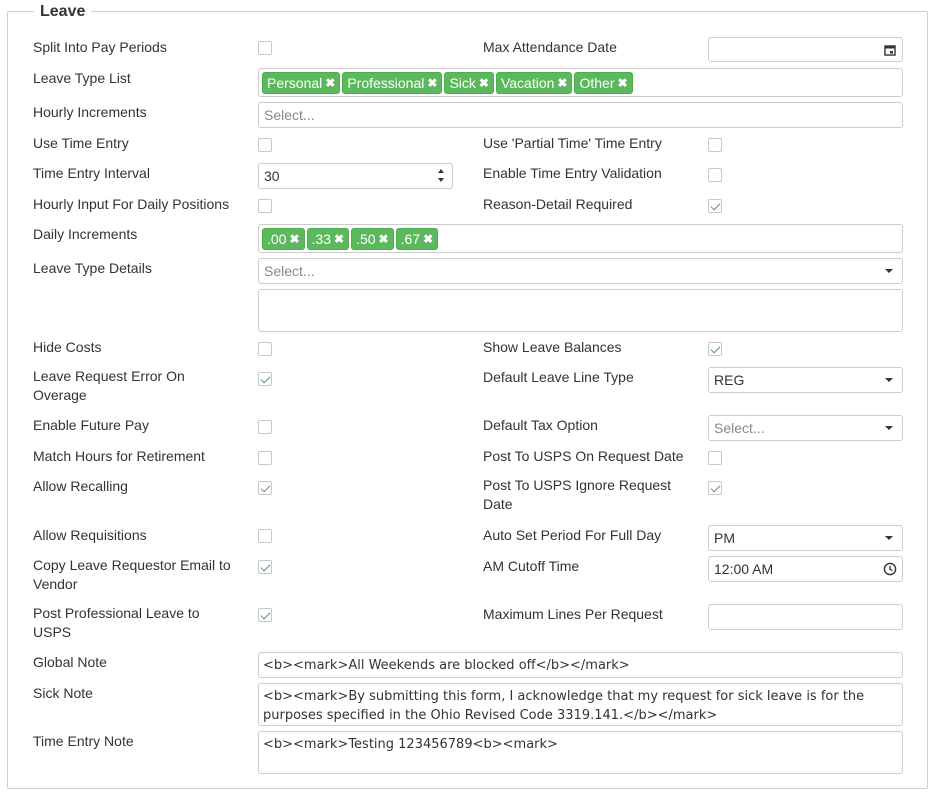  What do you see at coordinates (265, 145) in the screenshot?
I see `checkbox-use-time-entry` at bounding box center [265, 145].